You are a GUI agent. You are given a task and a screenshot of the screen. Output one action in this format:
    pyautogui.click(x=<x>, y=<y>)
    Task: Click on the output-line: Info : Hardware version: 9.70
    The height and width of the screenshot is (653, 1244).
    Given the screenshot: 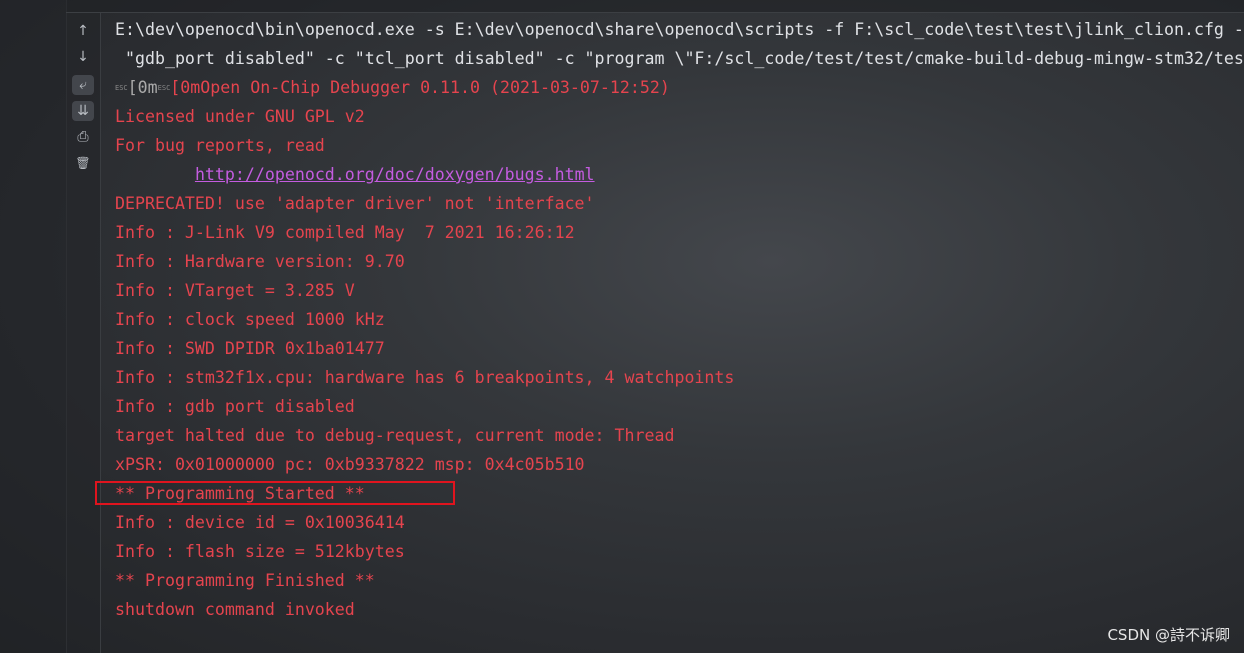 What is the action you would take?
    pyautogui.click(x=260, y=261)
    